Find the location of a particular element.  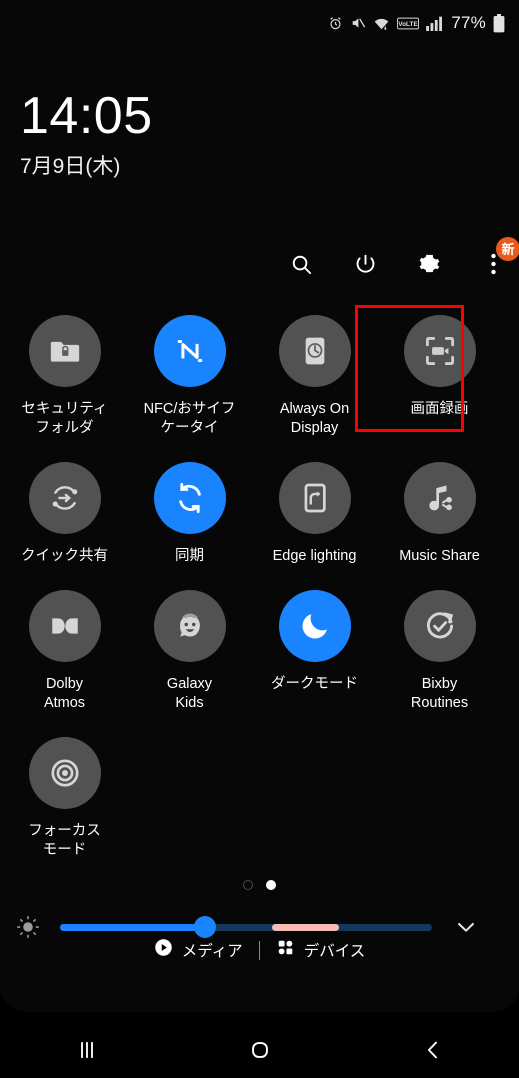

more-options-button: 新 is located at coordinates (497, 259).